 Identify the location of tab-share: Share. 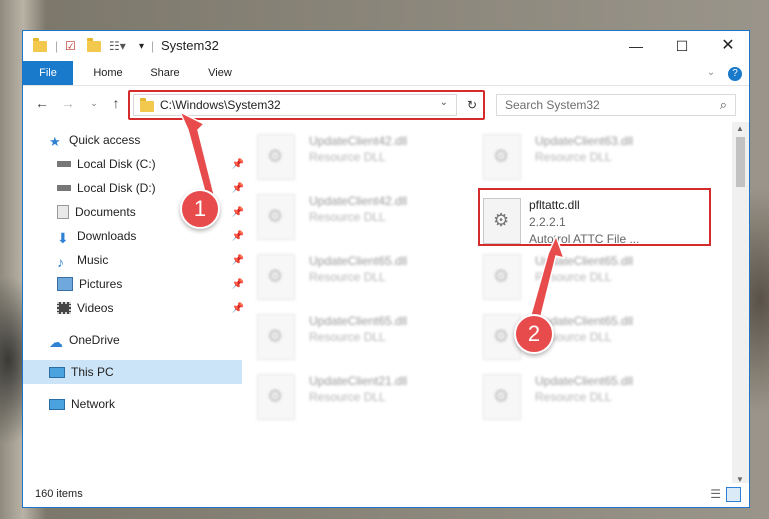
(165, 73).